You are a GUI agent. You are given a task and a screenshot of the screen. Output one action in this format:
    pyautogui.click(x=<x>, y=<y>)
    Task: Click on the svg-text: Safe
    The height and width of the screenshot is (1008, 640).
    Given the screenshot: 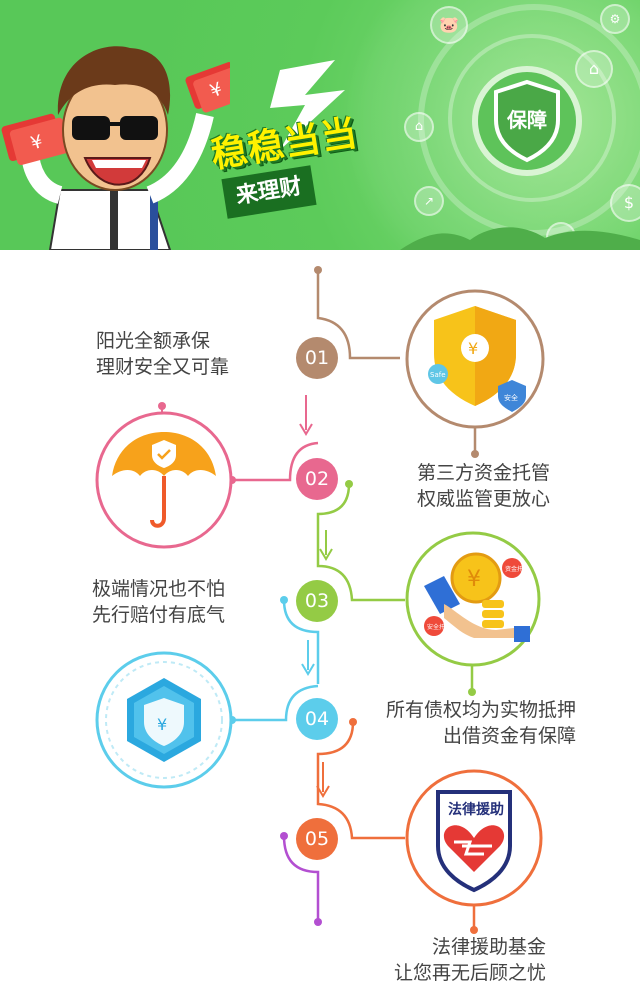 What is the action you would take?
    pyautogui.click(x=438, y=375)
    